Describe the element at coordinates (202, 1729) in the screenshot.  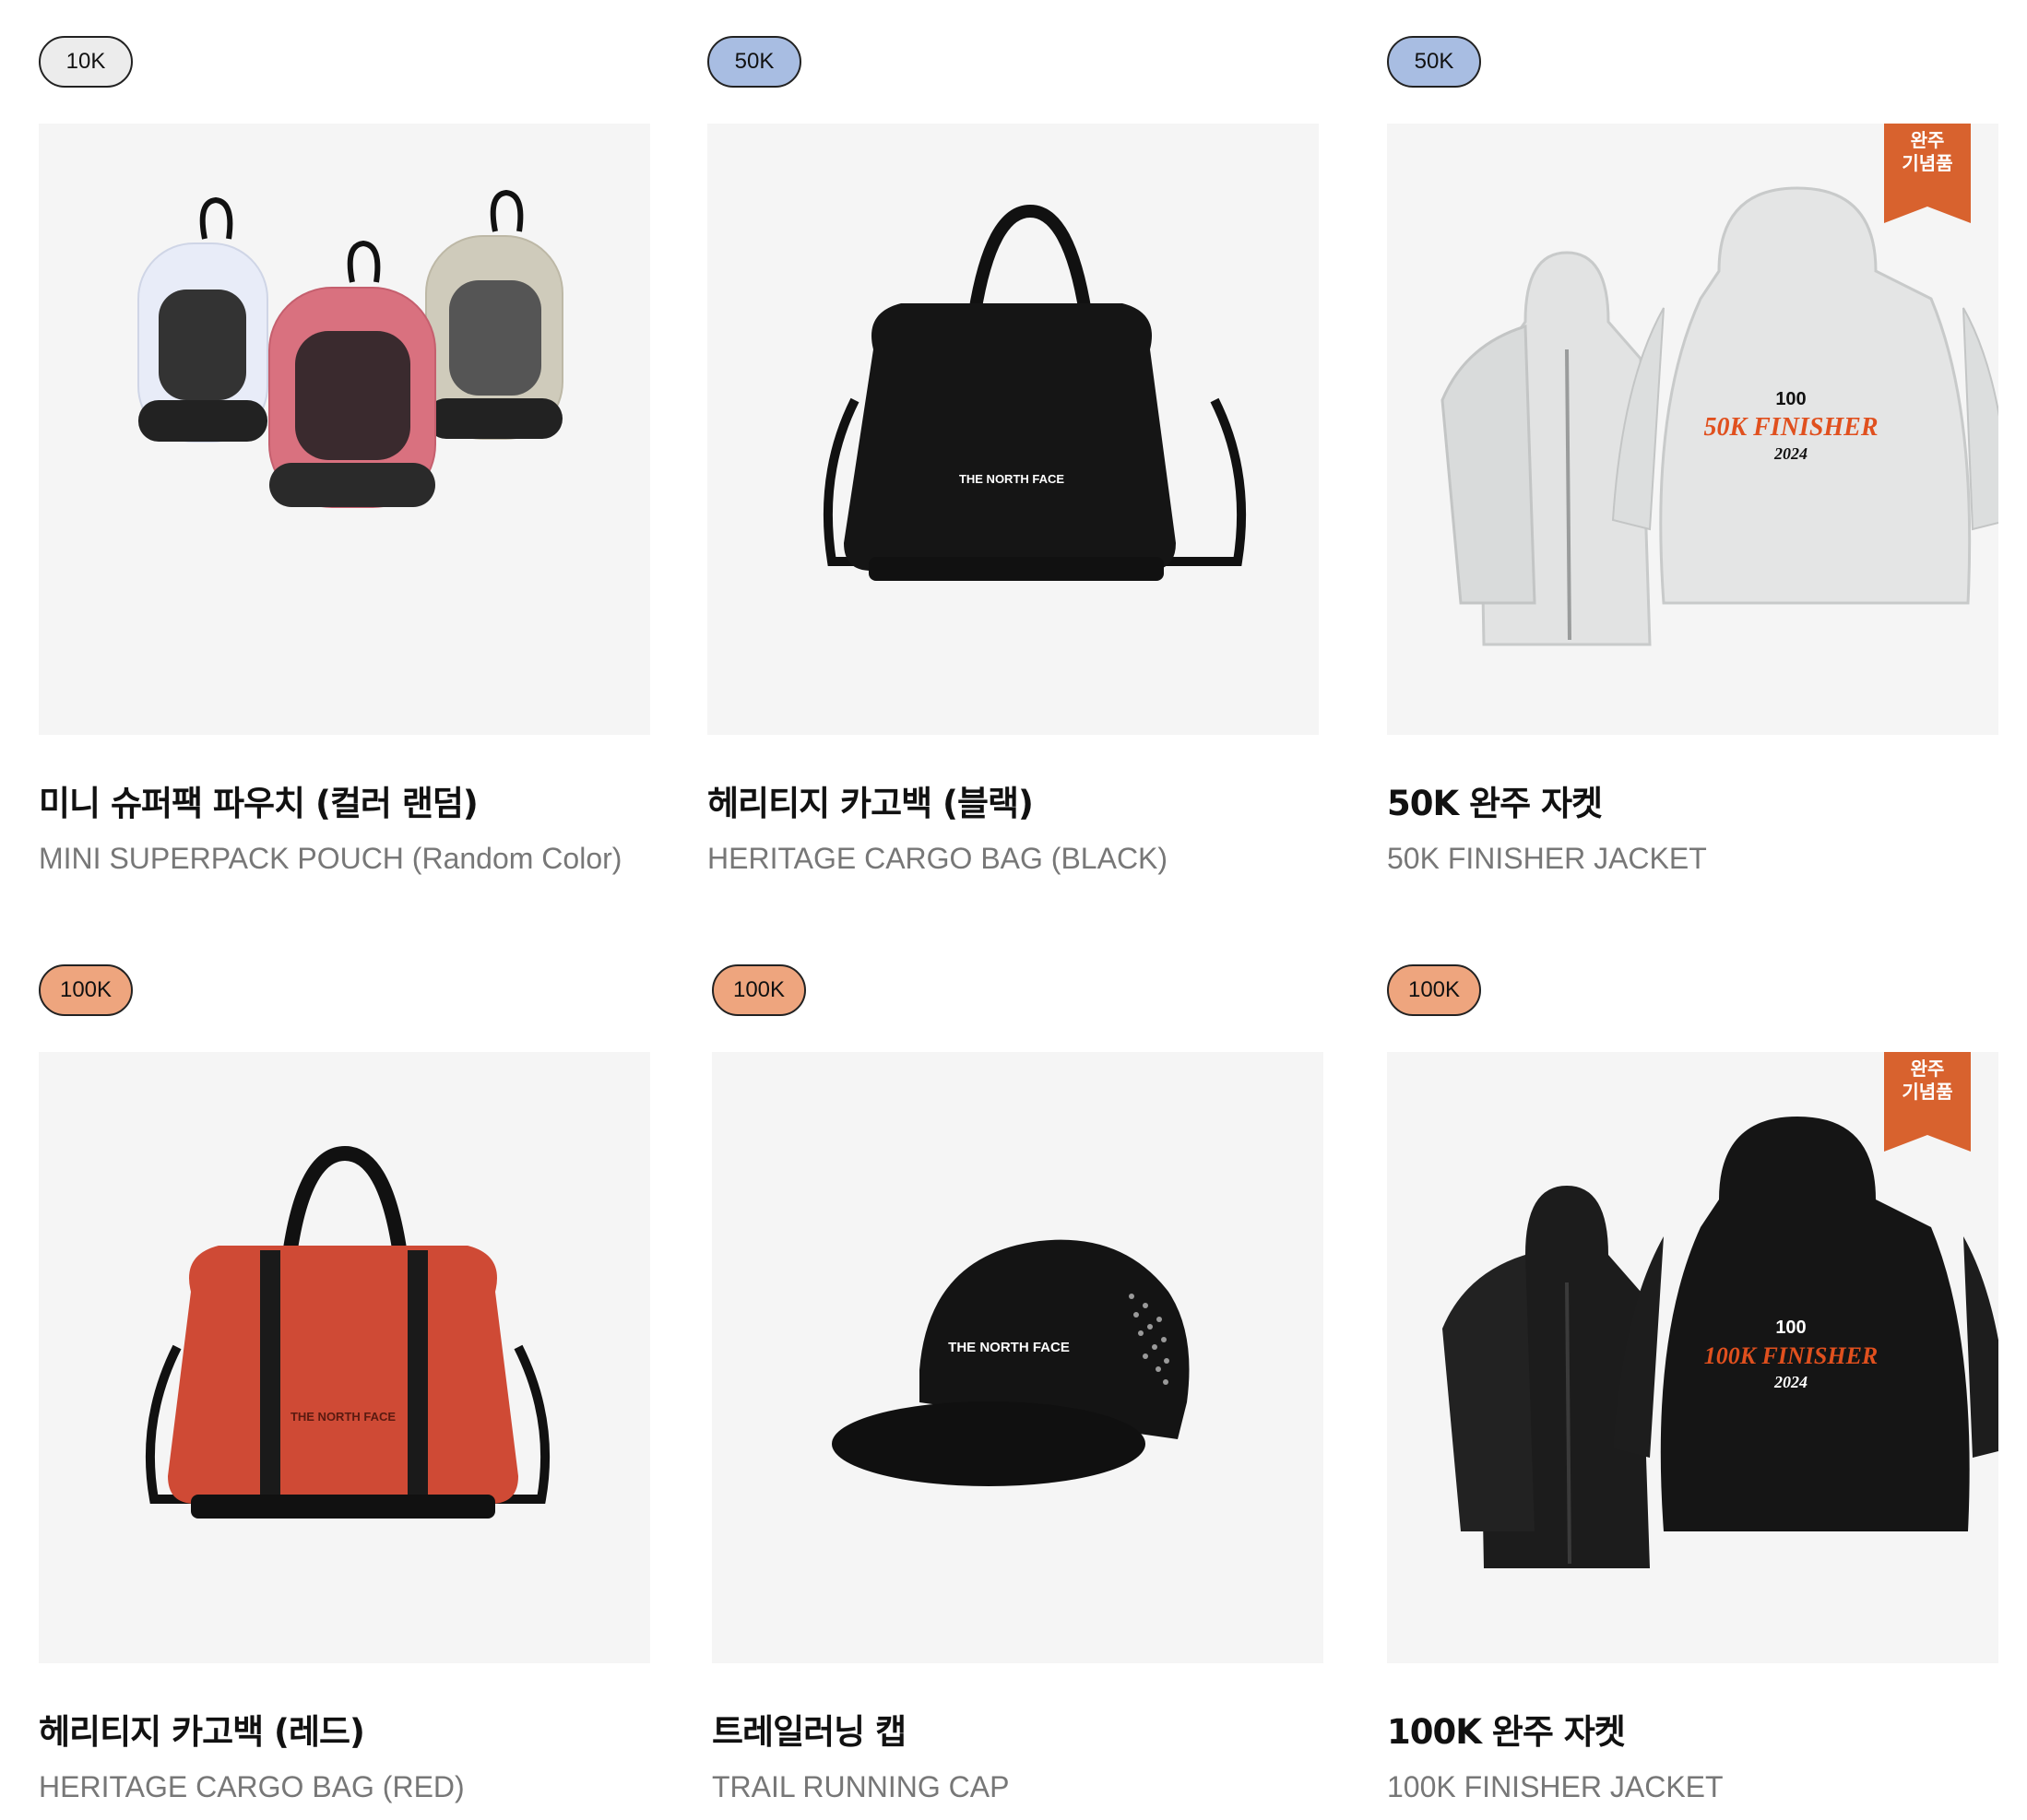
I see `product-title: 헤리티지 카고백 (레드)` at that location.